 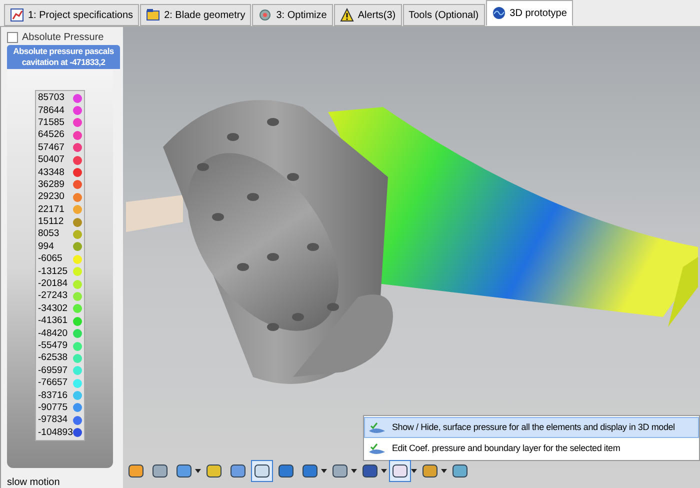 I want to click on tab: Tools (Optional), so click(x=443, y=15).